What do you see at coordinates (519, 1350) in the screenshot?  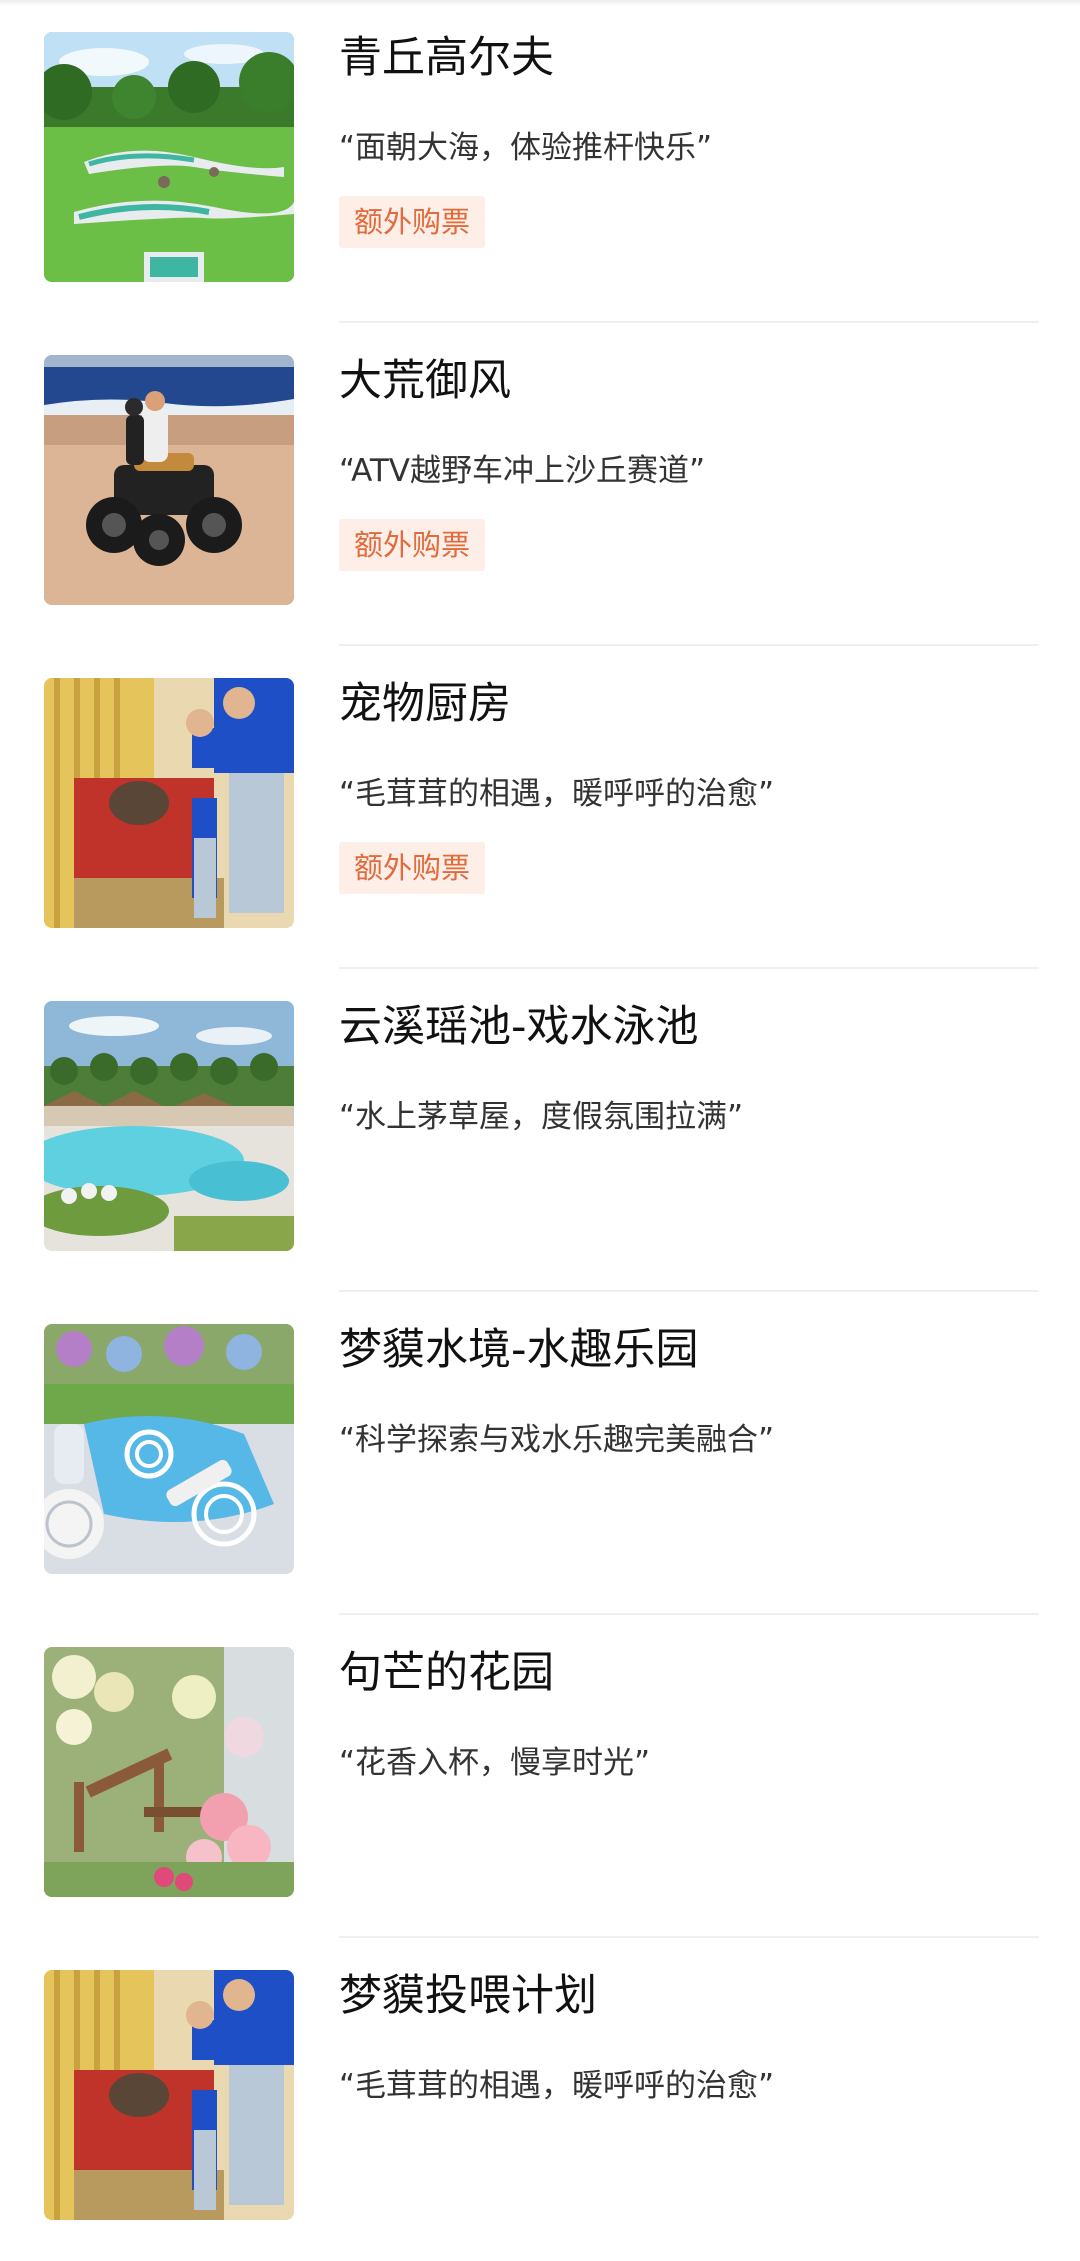 I see `item-title: 梦貘水境-水趣乐园` at bounding box center [519, 1350].